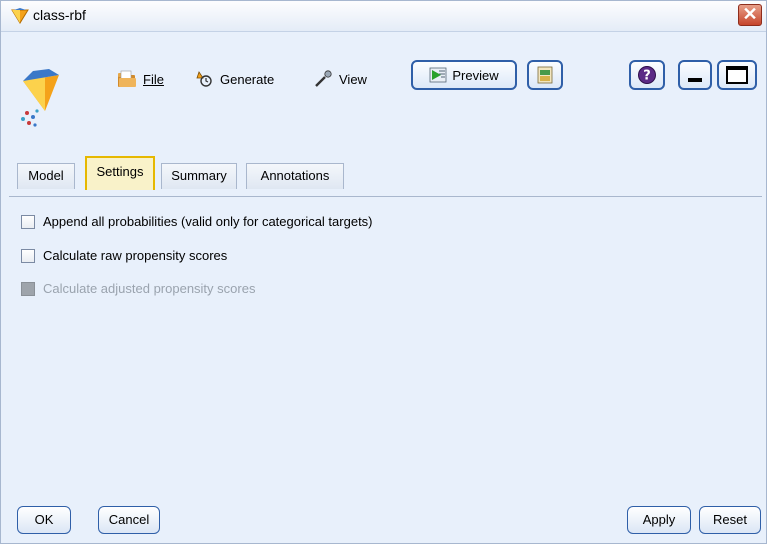 This screenshot has width=767, height=544. What do you see at coordinates (28, 255) in the screenshot?
I see `raw-propensity-checkbox` at bounding box center [28, 255].